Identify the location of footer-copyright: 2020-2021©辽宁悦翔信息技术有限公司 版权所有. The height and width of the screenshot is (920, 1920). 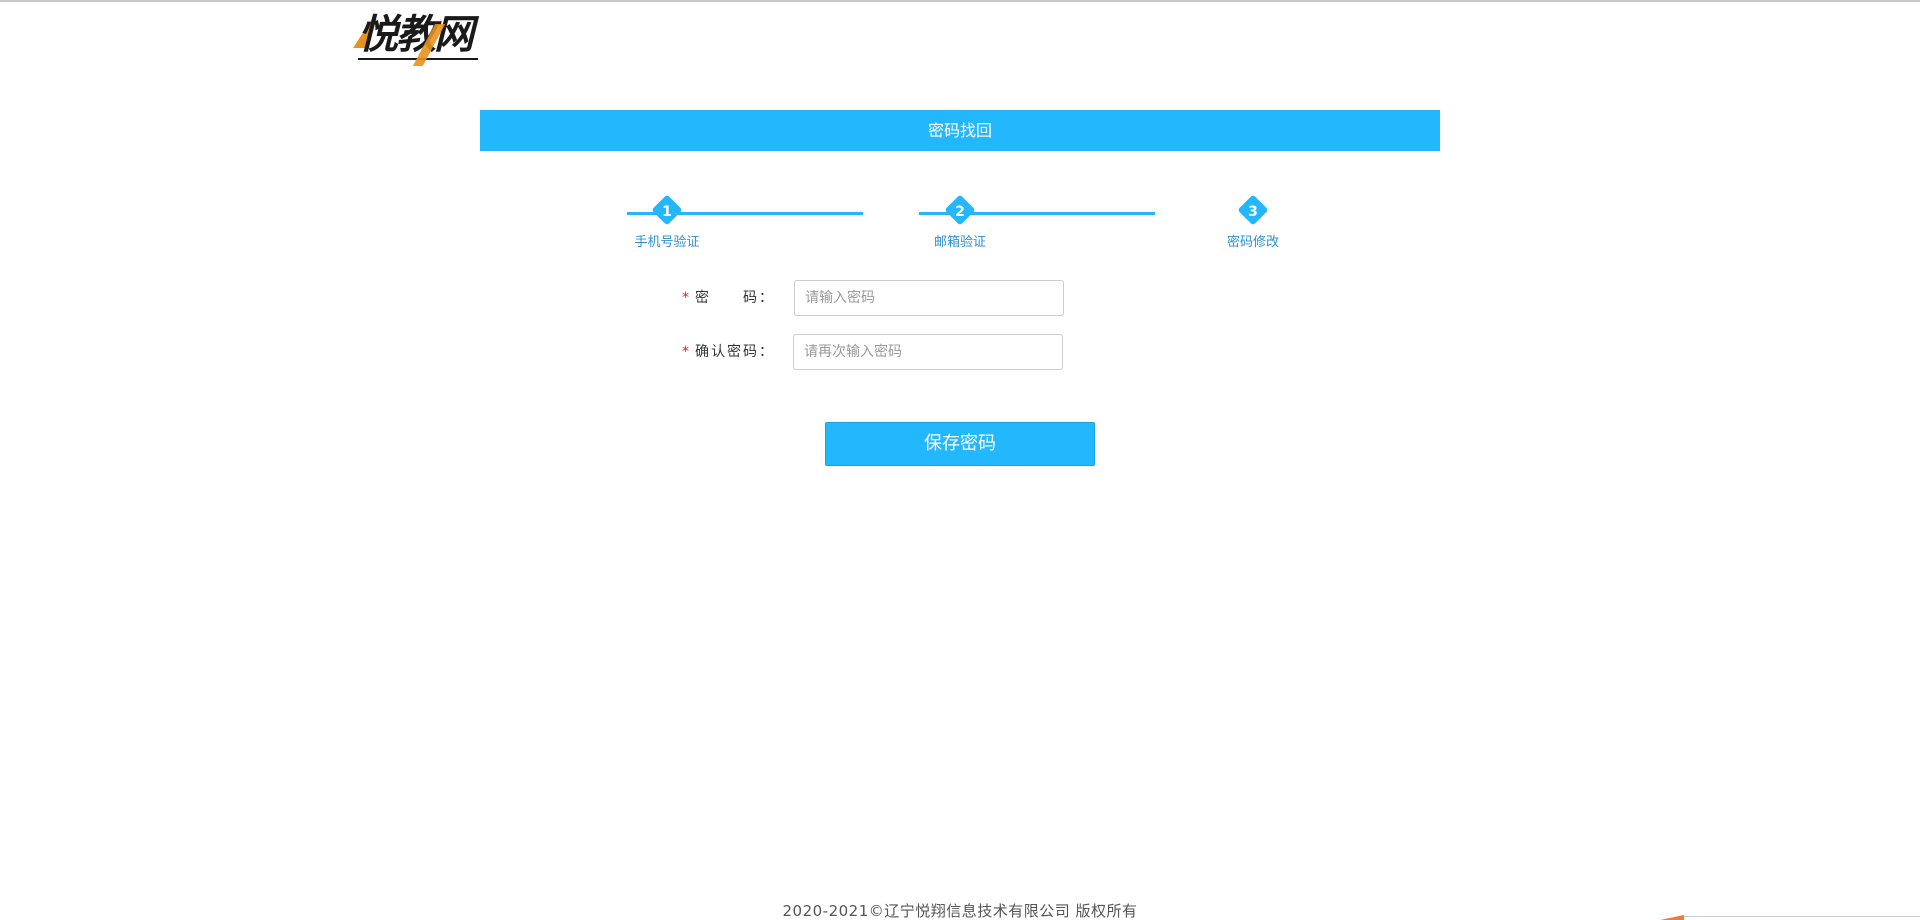
(960, 911).